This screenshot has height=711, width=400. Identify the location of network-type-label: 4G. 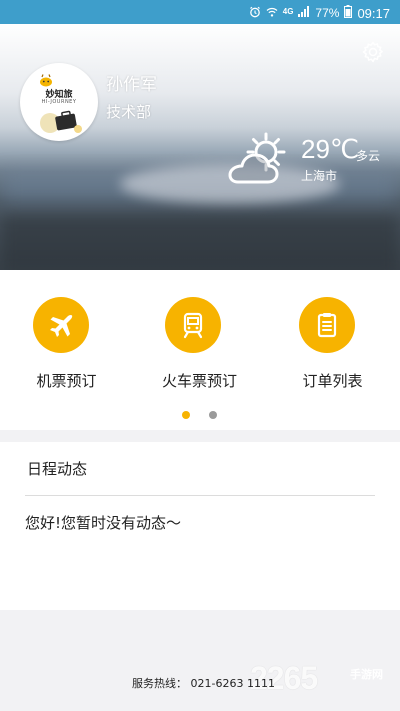
(288, 11).